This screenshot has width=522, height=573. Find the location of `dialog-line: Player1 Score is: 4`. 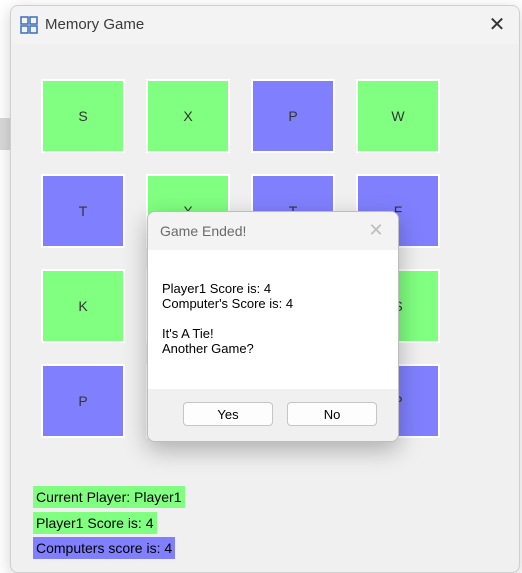

dialog-line: Player1 Score is: 4 is located at coordinates (217, 288).